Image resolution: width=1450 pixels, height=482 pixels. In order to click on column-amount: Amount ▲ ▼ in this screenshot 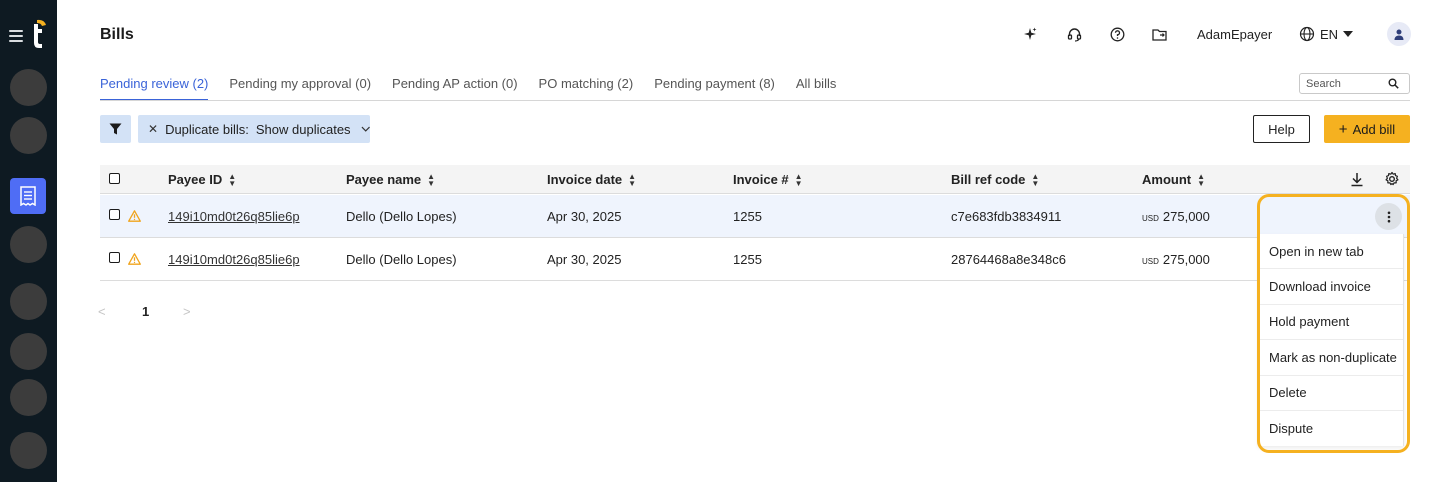, I will do `click(1173, 179)`.